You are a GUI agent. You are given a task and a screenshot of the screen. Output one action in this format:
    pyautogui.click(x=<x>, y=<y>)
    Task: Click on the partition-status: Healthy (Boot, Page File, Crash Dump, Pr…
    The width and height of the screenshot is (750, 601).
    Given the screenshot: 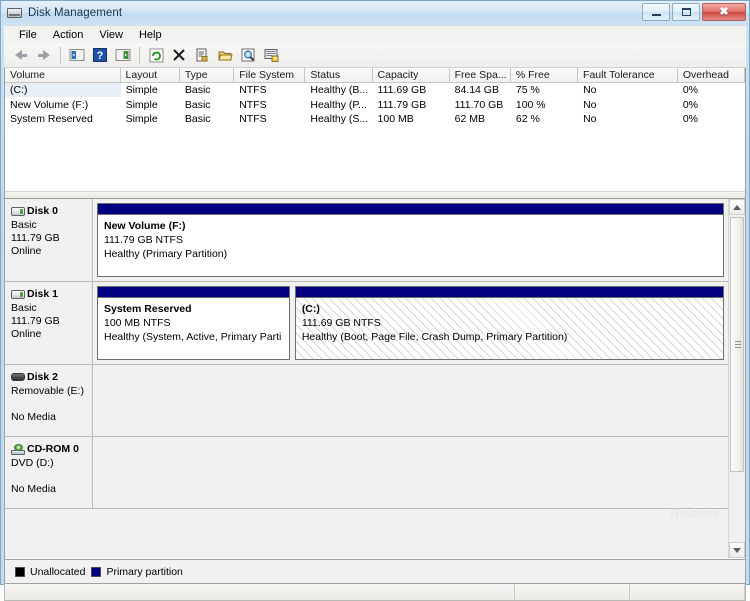 What is the action you would take?
    pyautogui.click(x=434, y=337)
    